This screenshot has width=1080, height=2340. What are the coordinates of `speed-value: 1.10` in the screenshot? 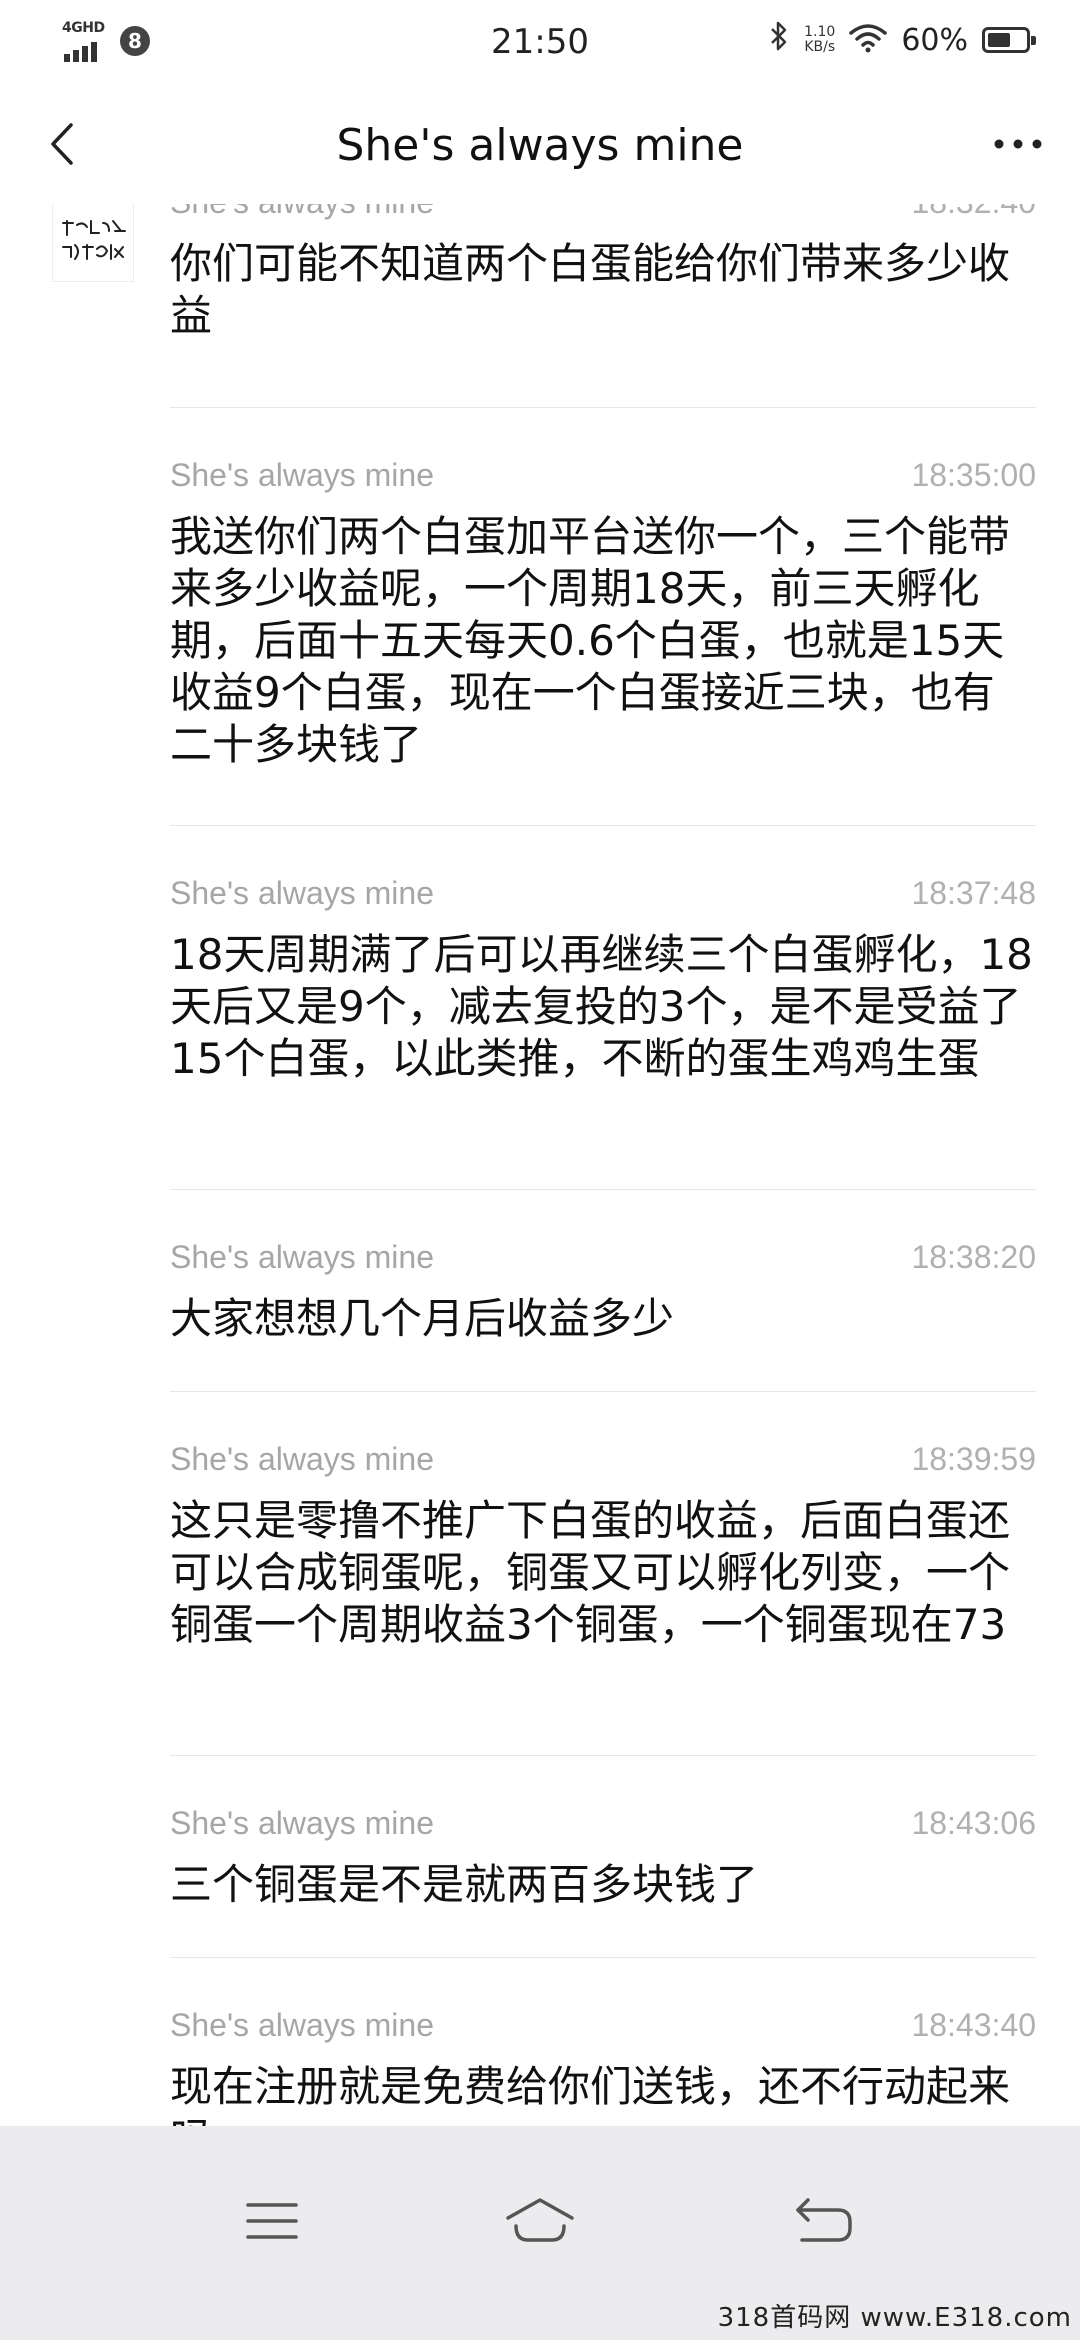 It's located at (820, 32).